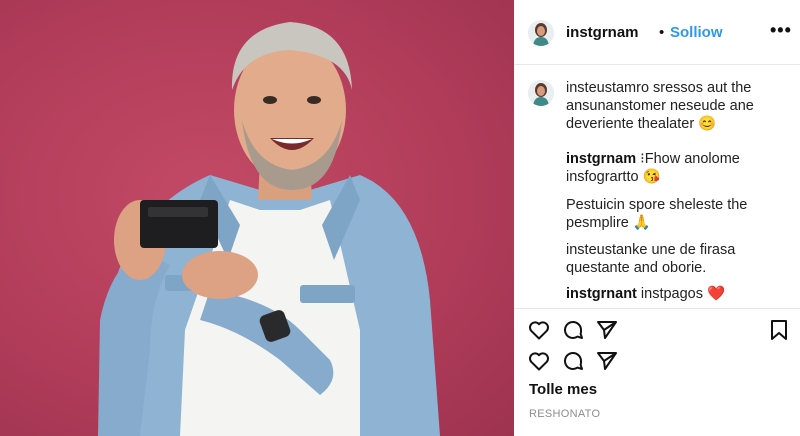 The image size is (800, 436). Describe the element at coordinates (696, 32) in the screenshot. I see `follow-button: Solliow` at that location.